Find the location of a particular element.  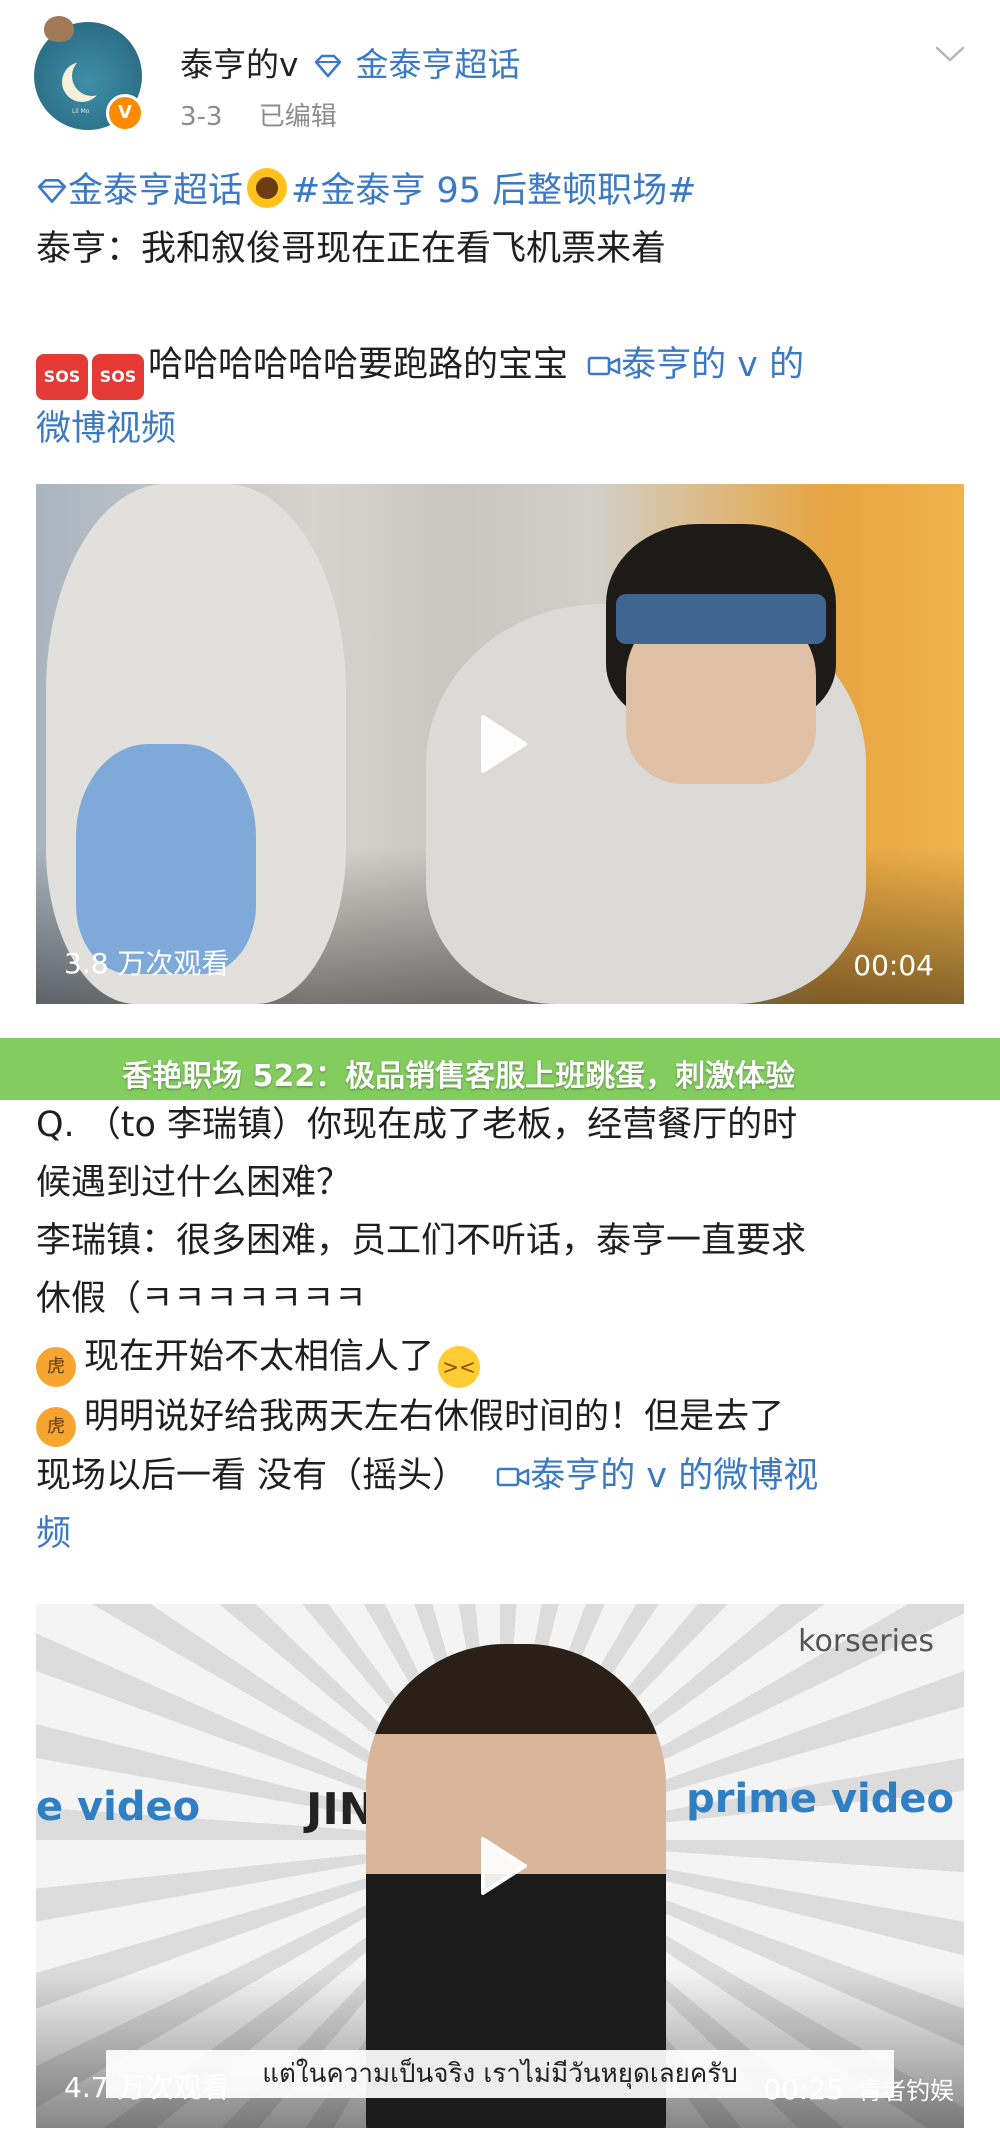

chevron-down-icon is located at coordinates (950, 54).